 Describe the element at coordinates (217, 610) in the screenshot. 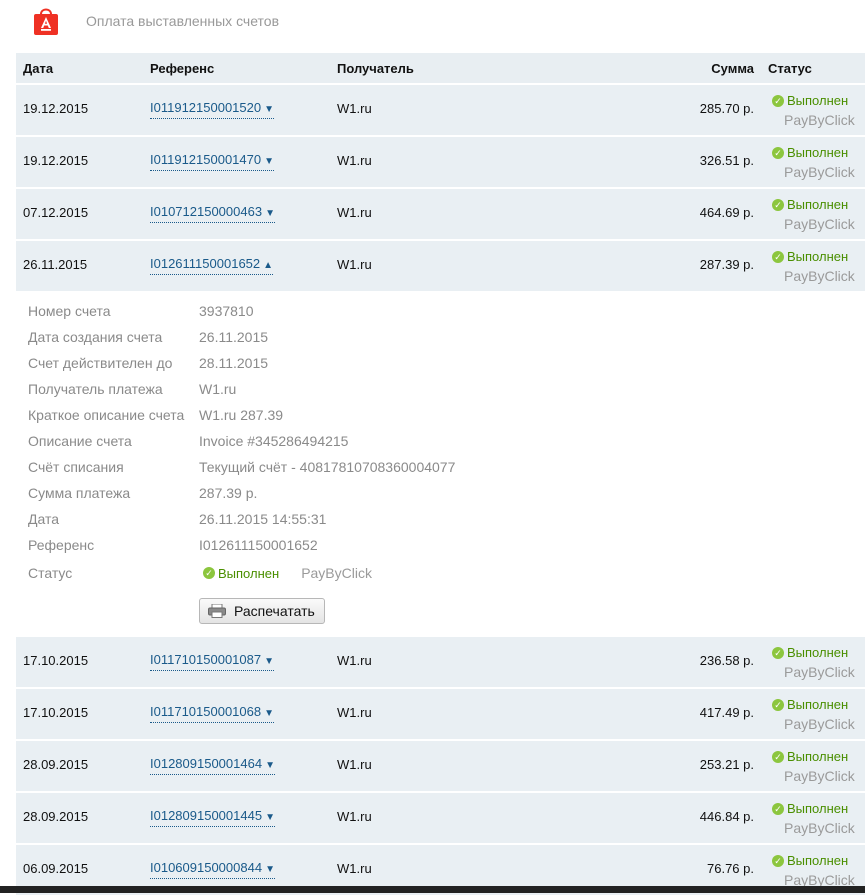

I see `printer-icon` at that location.